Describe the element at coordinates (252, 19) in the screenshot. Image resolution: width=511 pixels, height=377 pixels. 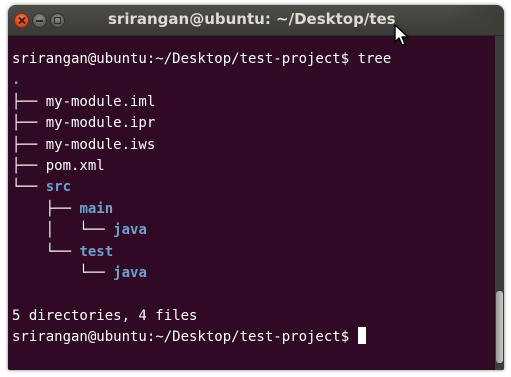
I see `window-title: srirangan@ubuntu: ~/Desktop/tes` at that location.